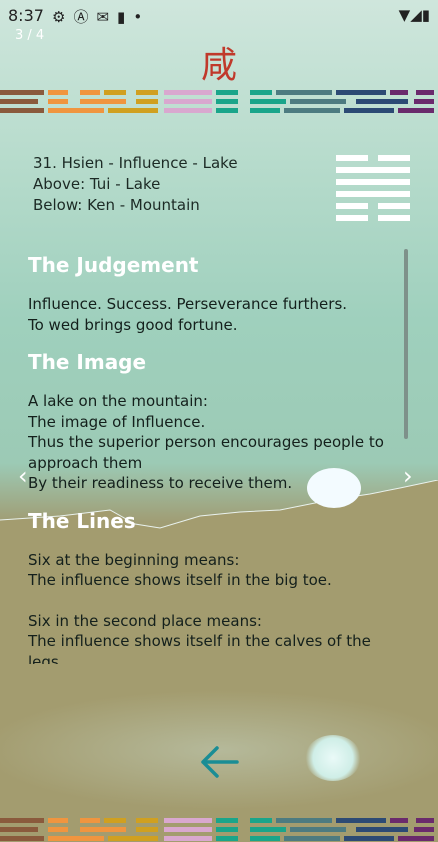 The width and height of the screenshot is (438, 842). Describe the element at coordinates (404, 15) in the screenshot. I see `wifi-icon: ▼` at that location.